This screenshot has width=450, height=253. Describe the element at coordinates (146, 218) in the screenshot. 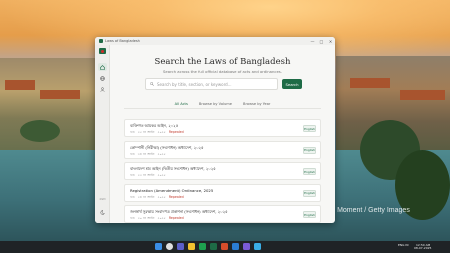

I see `law-act-no: ২০ নং আইন` at that location.